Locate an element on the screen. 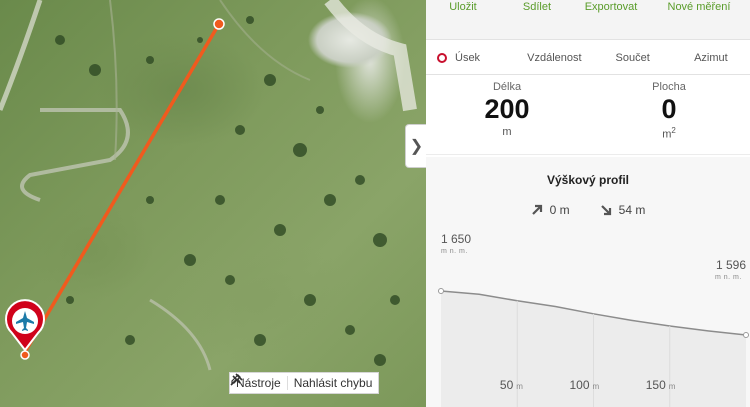  descent-value: 54 m is located at coordinates (632, 210).